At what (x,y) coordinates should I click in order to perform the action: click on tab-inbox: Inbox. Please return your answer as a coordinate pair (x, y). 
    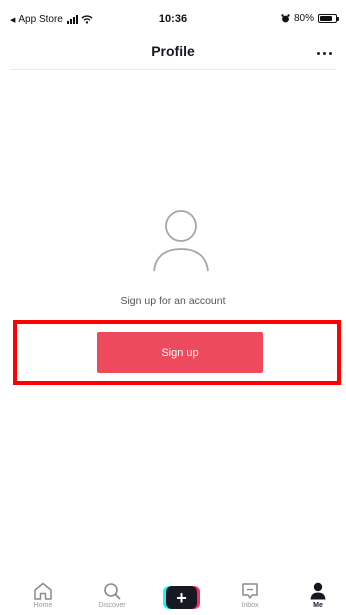
    Looking at the image, I should click on (250, 596).